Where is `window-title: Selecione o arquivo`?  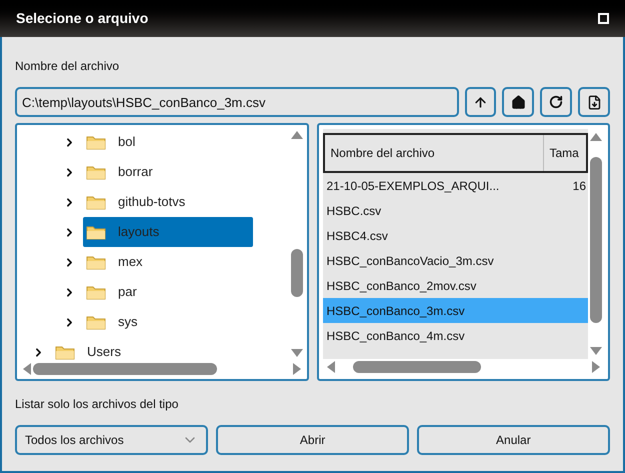
window-title: Selecione o arquivo is located at coordinates (82, 18).